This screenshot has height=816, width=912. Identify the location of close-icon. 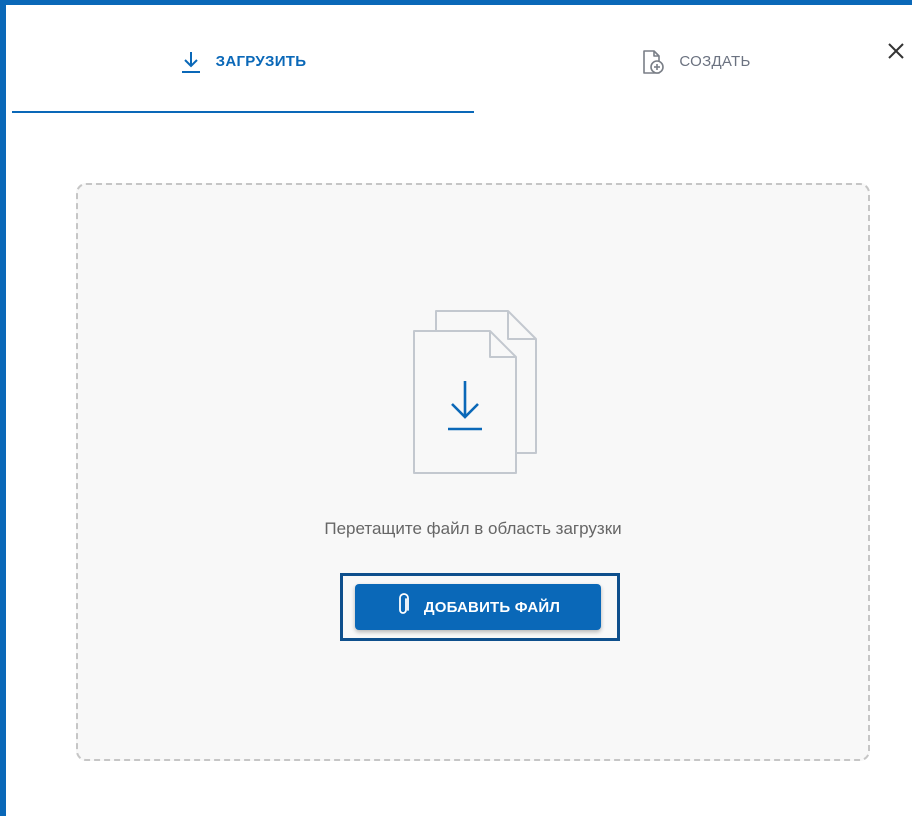
(896, 53).